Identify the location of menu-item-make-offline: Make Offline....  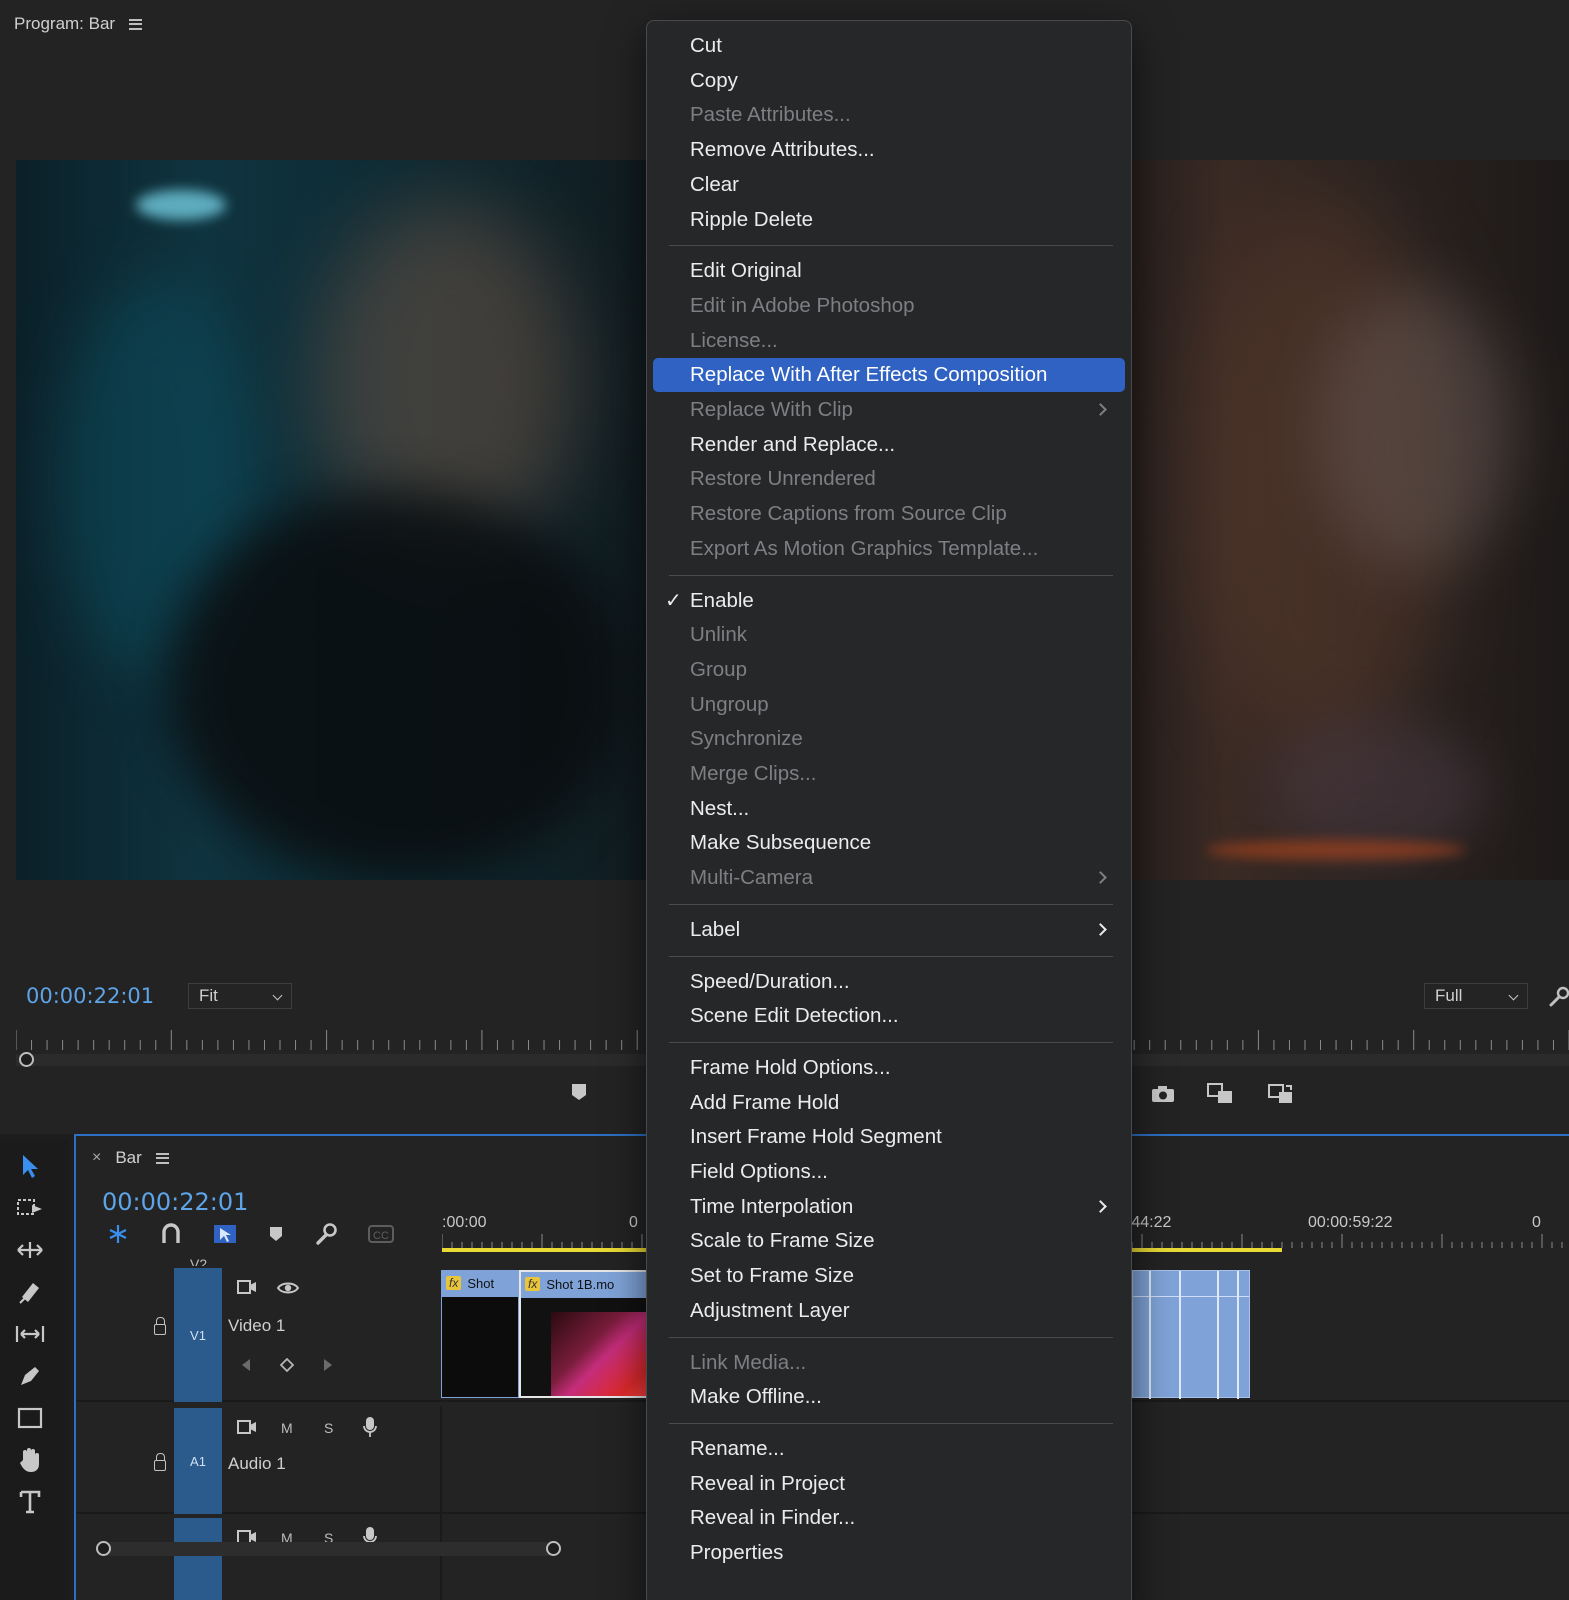
(889, 1397).